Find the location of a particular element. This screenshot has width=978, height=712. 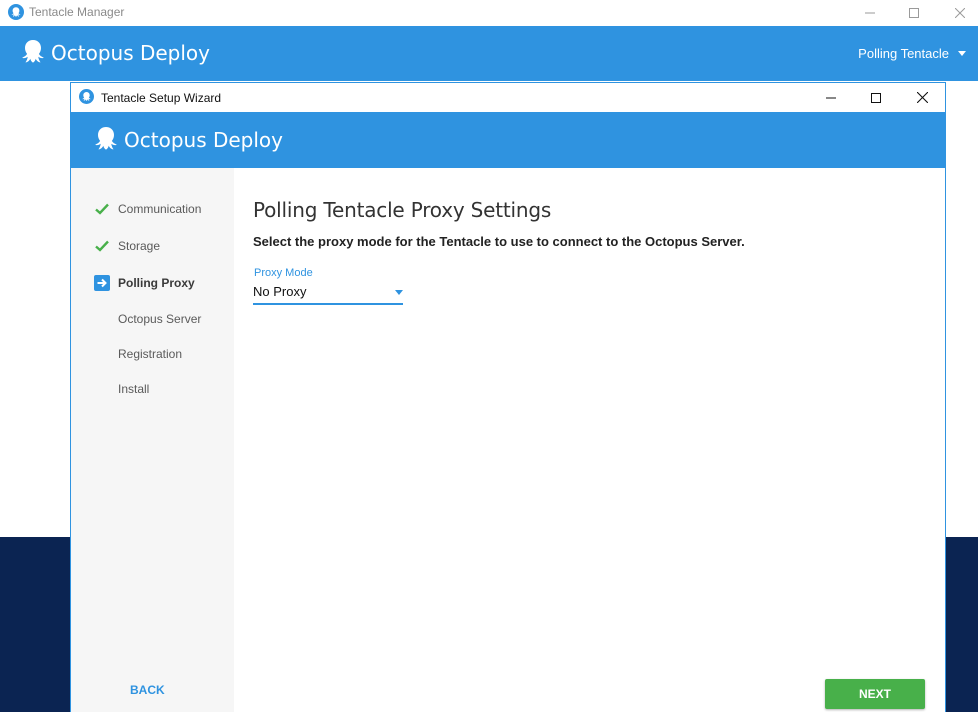

step-storage: Storage is located at coordinates (152, 246).